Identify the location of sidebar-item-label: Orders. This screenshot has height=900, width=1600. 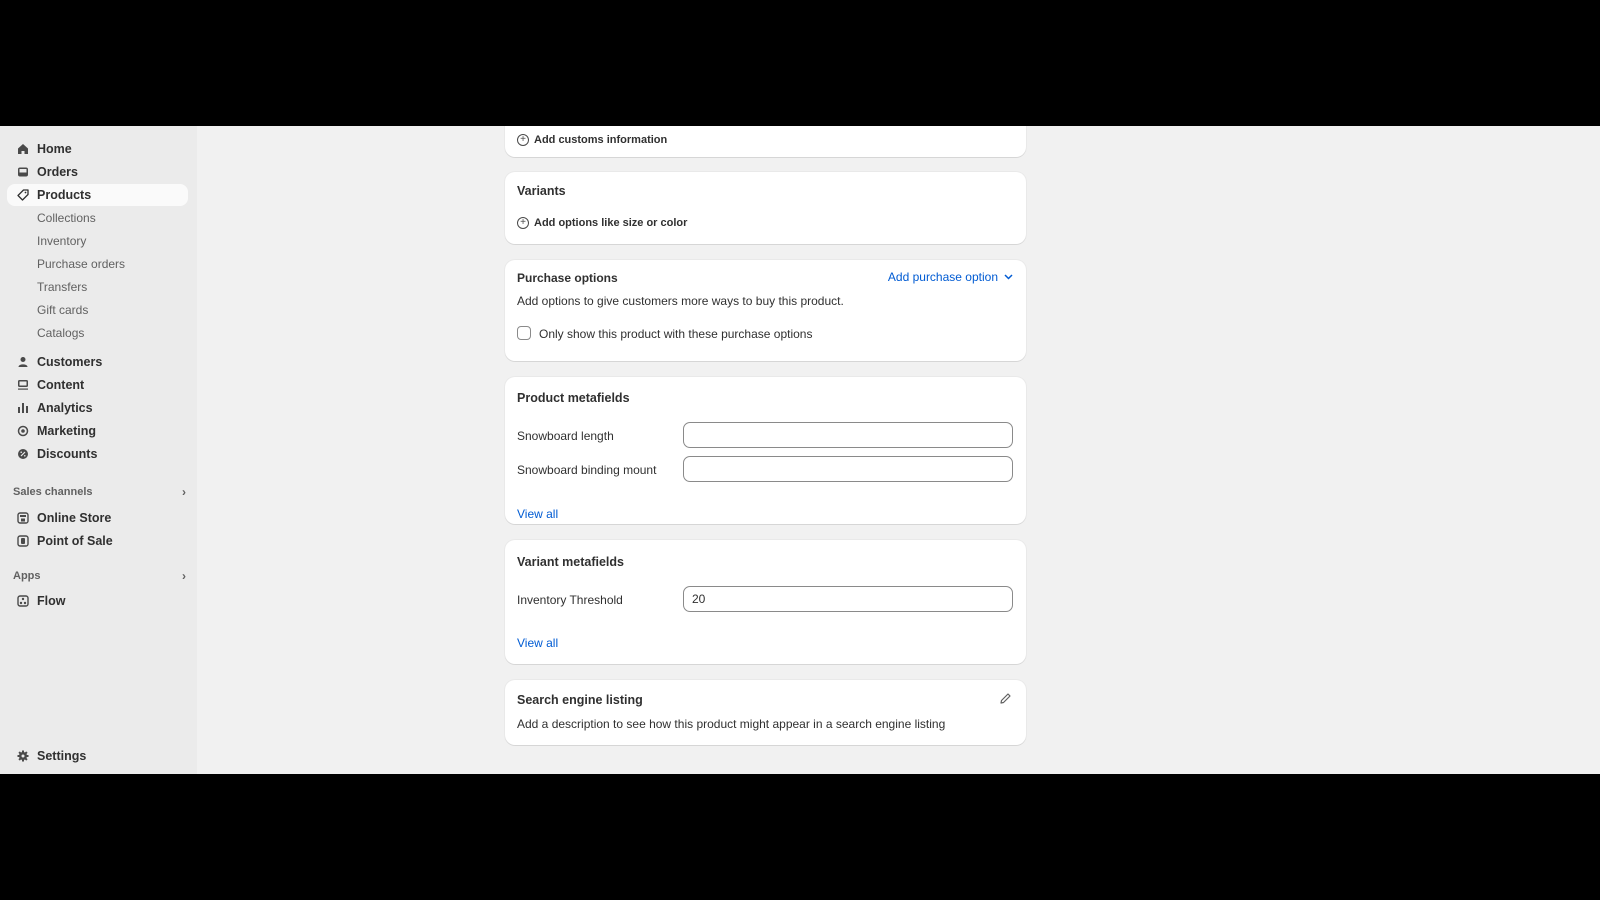
(57, 172).